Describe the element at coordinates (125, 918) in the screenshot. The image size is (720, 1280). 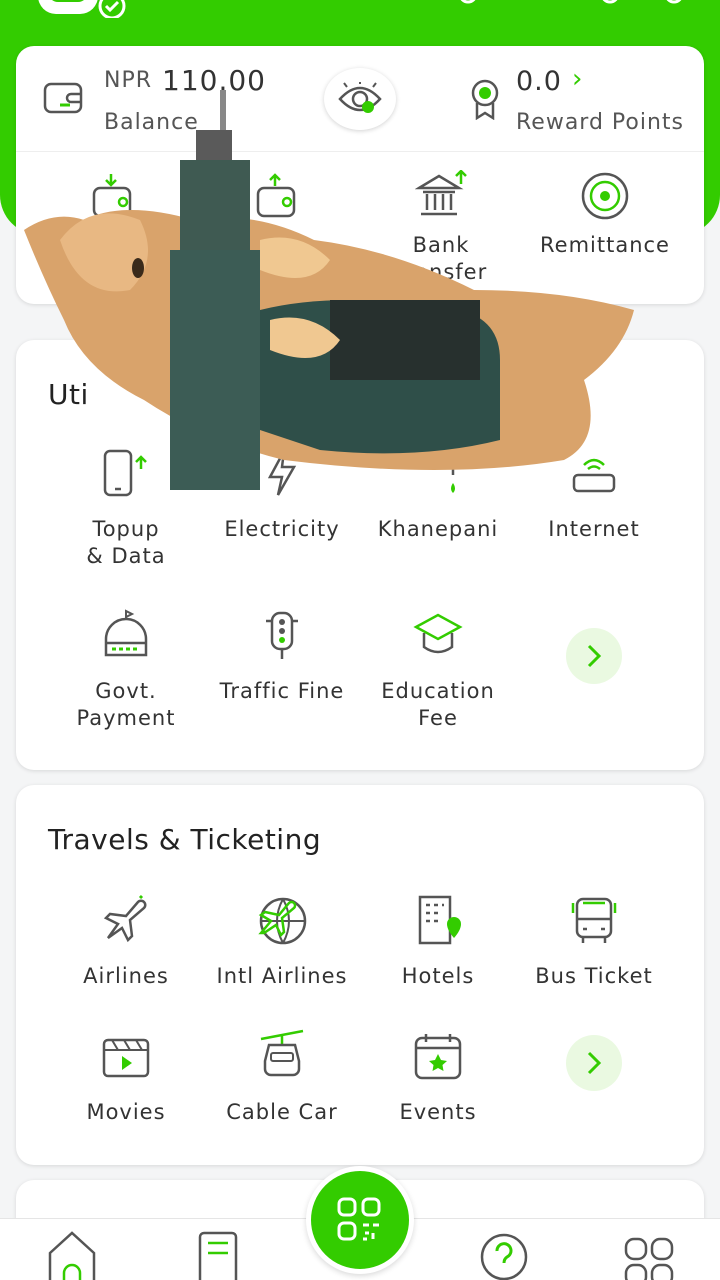
I see `airplane-icon` at that location.